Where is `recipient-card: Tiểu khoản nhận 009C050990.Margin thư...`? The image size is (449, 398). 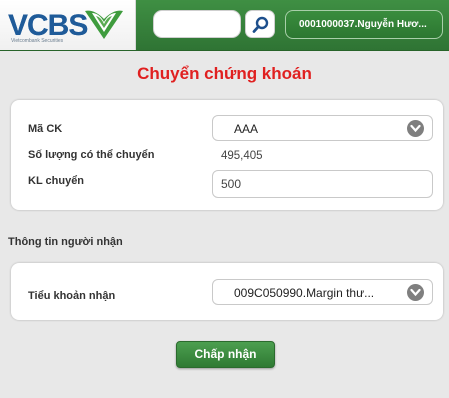 recipient-card: Tiểu khoản nhận 009C050990.Margin thư... is located at coordinates (227, 291).